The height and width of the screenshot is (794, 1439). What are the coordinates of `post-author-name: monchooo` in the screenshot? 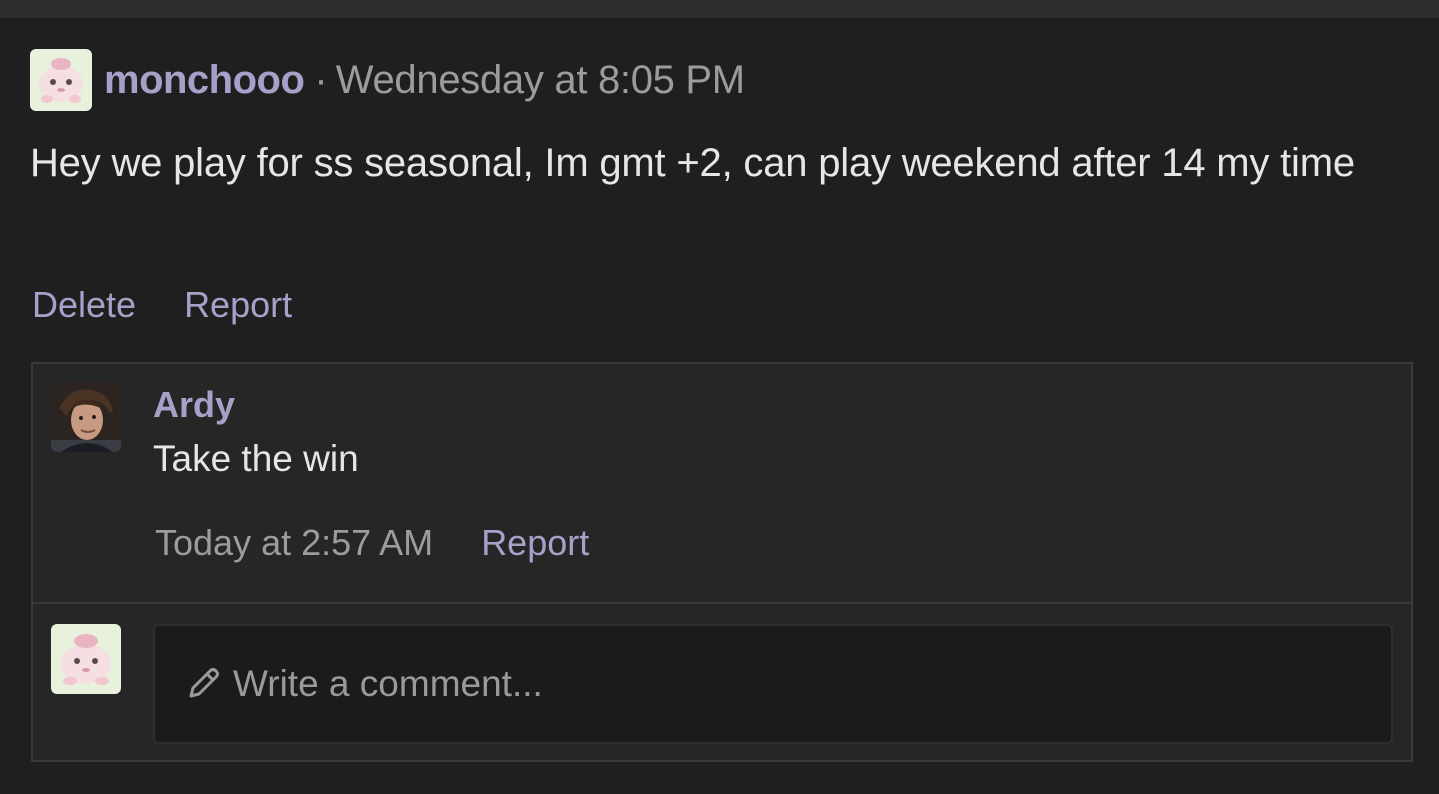 It's located at (204, 80).